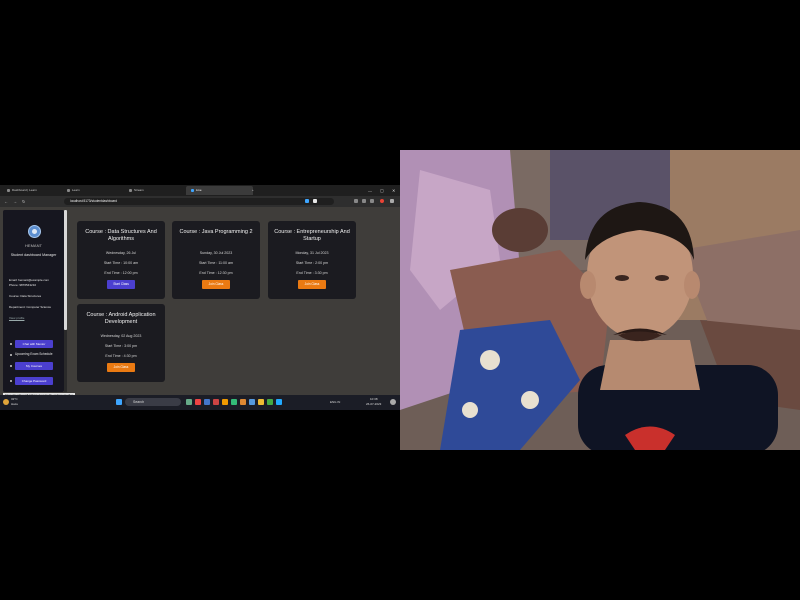 The image size is (800, 600). Describe the element at coordinates (370, 190) in the screenshot. I see `minimize-button: —` at that location.